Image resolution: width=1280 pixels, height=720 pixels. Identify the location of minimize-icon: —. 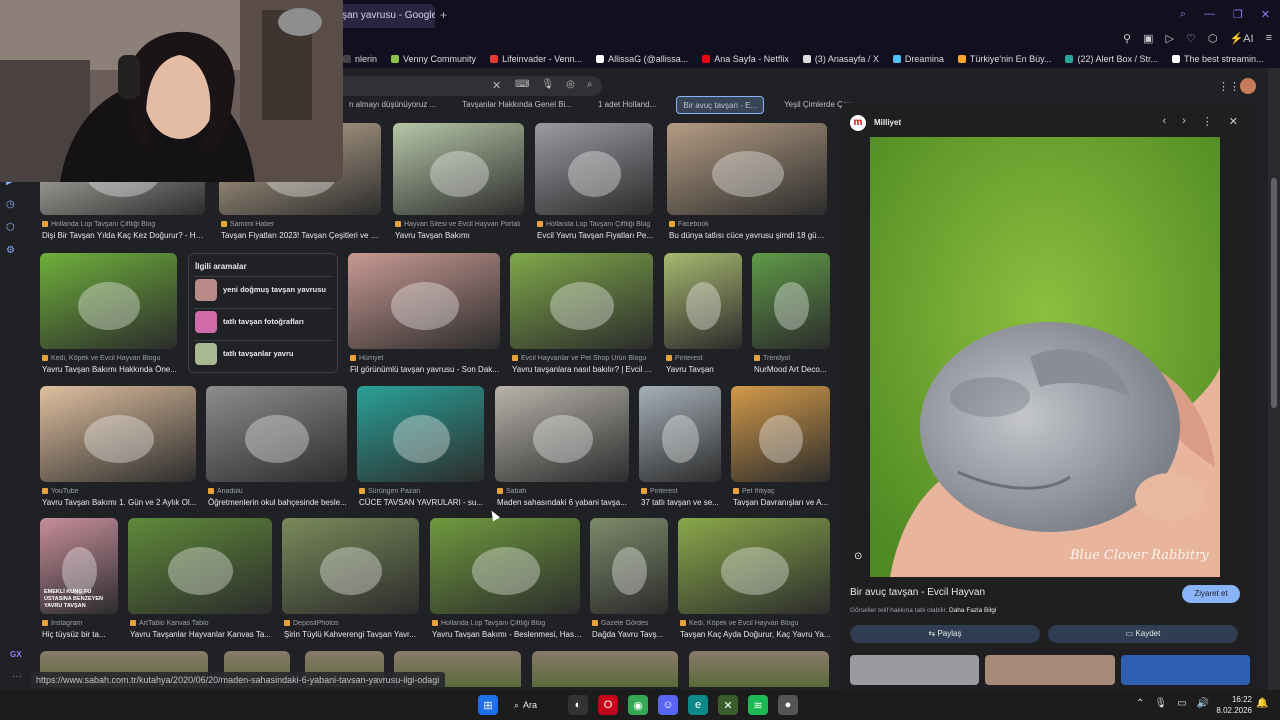
(1209, 14).